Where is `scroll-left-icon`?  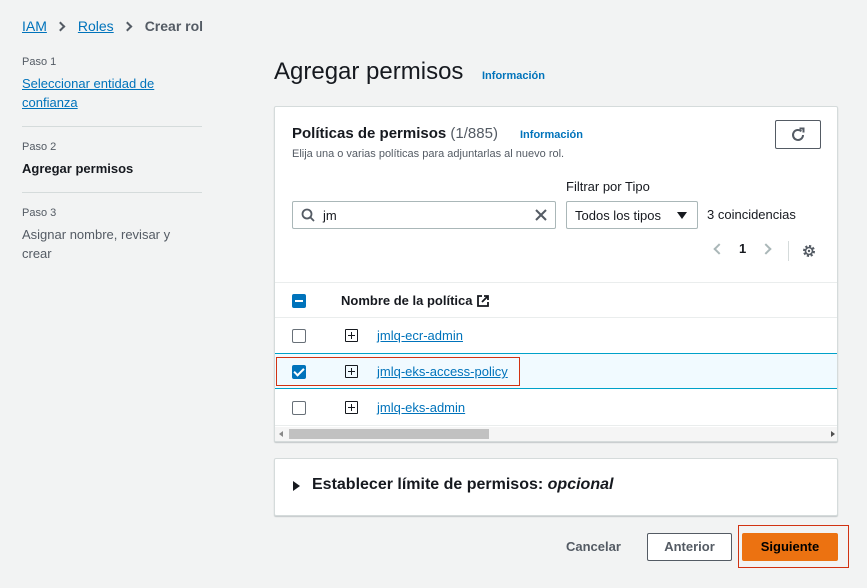
scroll-left-icon is located at coordinates (281, 434).